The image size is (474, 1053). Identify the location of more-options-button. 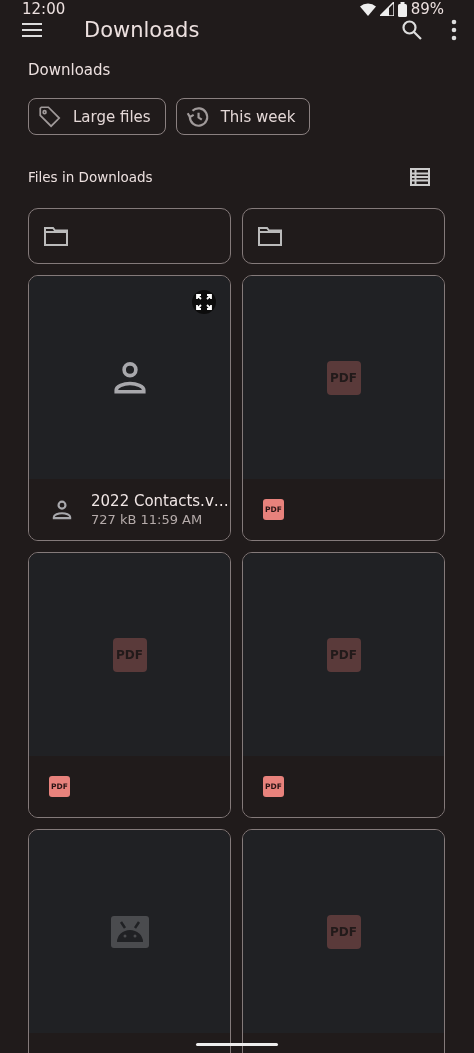
(454, 30).